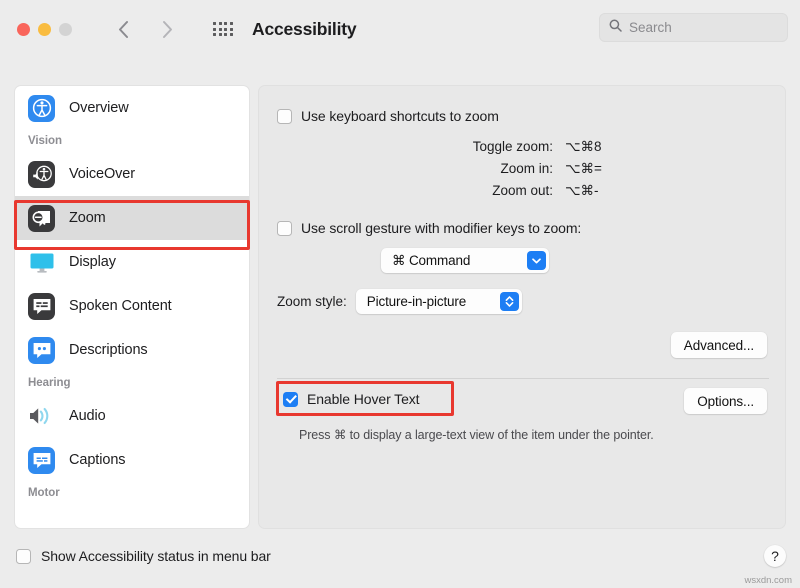  I want to click on sidebar-item-zoom: Zoom, so click(132, 218).